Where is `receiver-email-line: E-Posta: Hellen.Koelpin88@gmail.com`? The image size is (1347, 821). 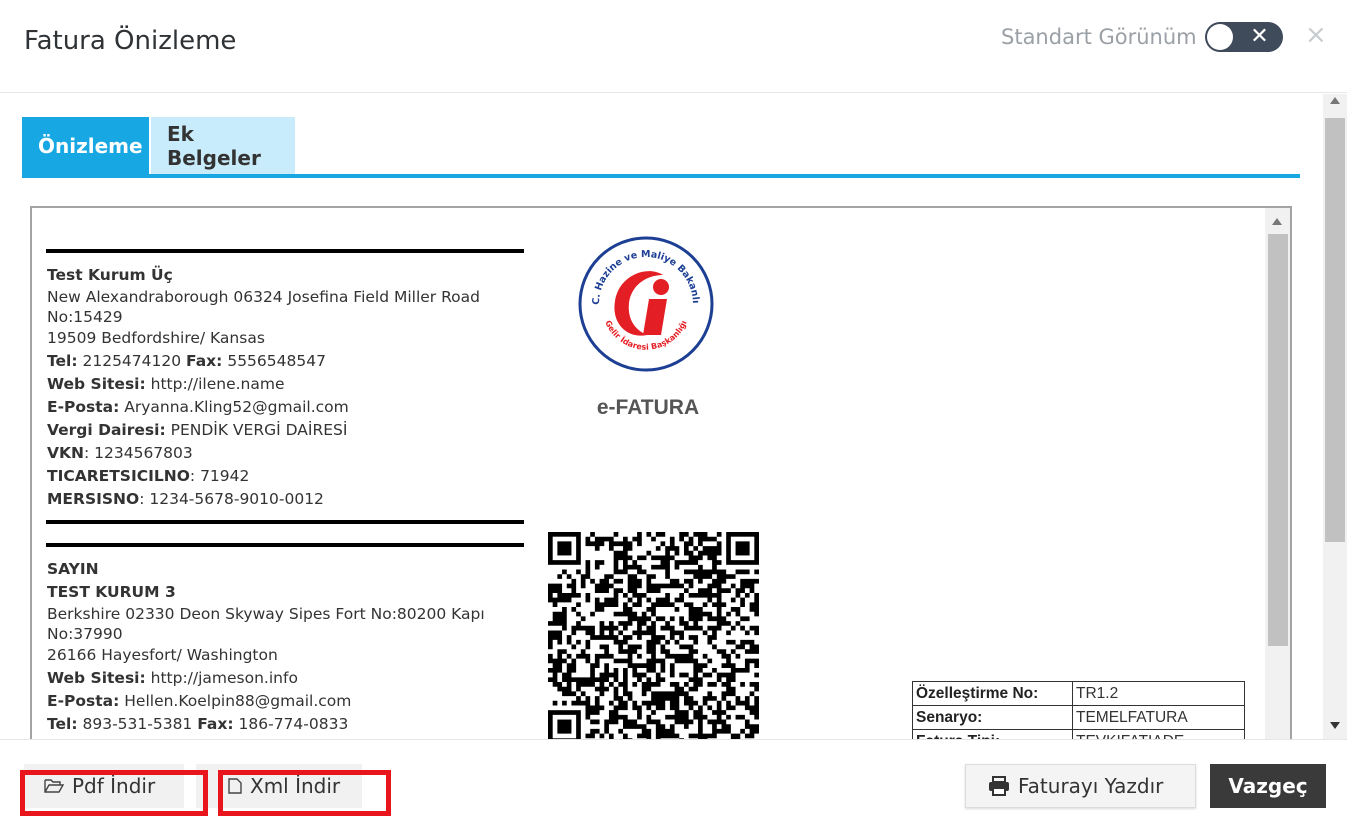
receiver-email-line: E-Posta: Hellen.Koelpin88@gmail.com is located at coordinates (199, 701).